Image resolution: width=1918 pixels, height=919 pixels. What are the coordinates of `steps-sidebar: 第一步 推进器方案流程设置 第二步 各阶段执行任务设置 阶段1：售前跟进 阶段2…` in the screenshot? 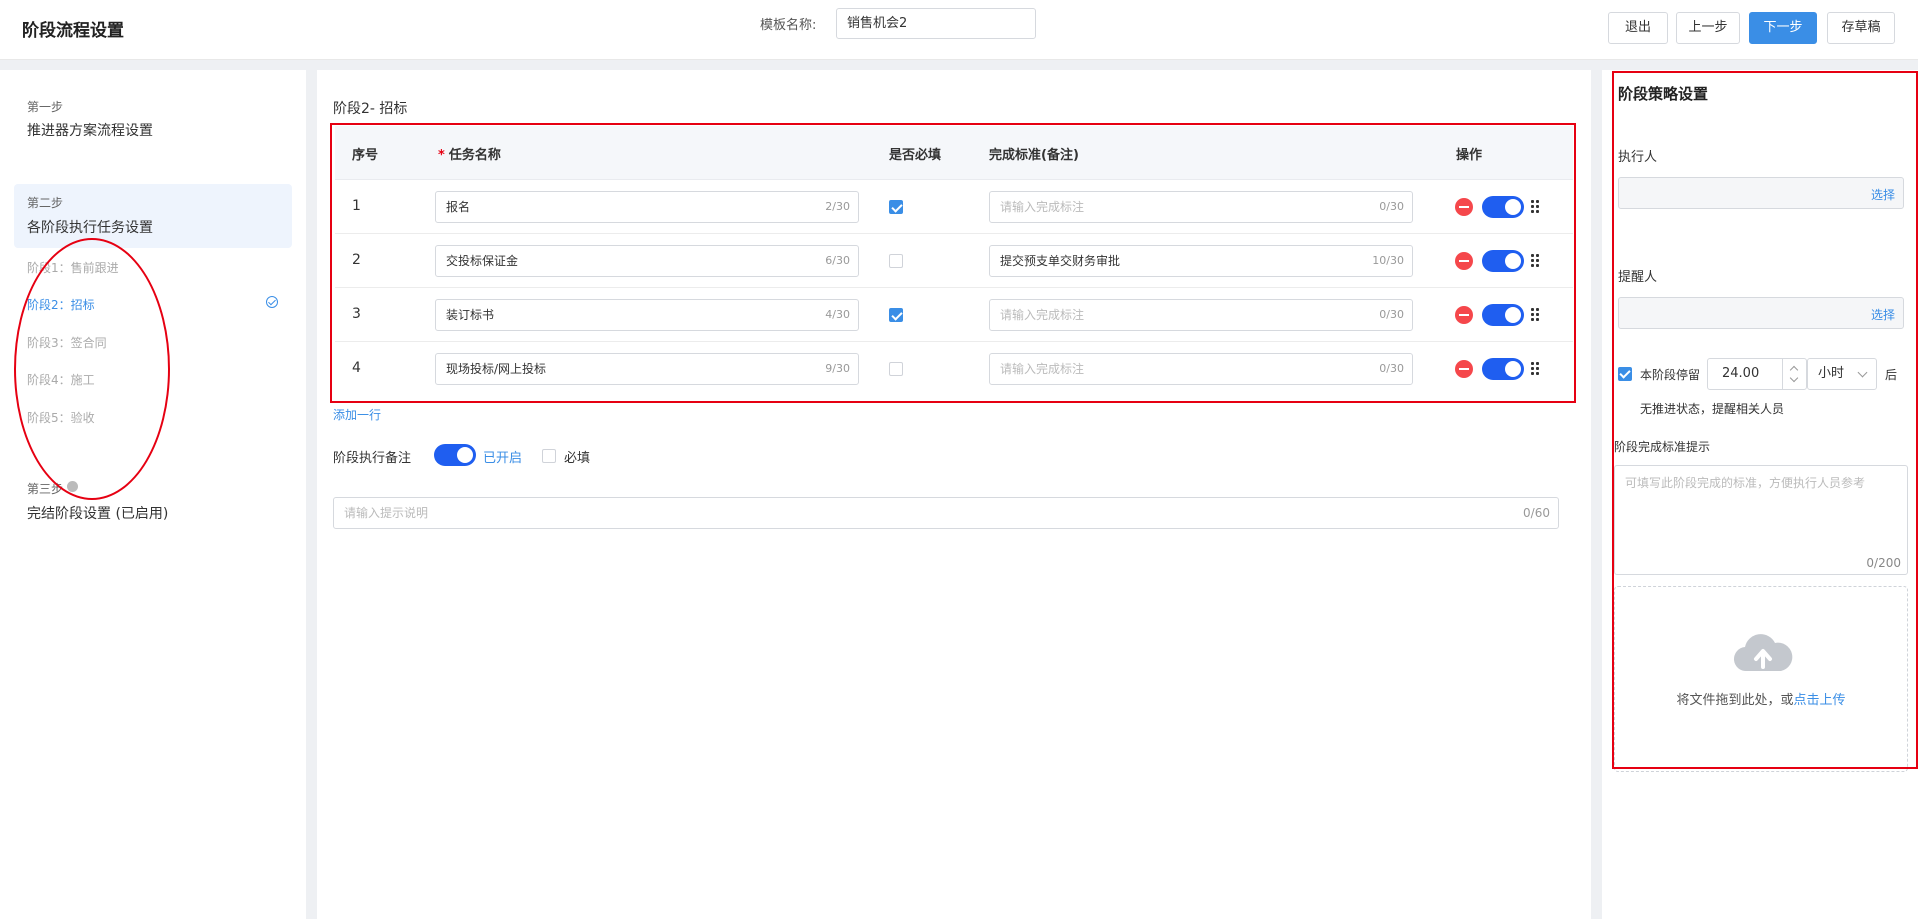 It's located at (153, 494).